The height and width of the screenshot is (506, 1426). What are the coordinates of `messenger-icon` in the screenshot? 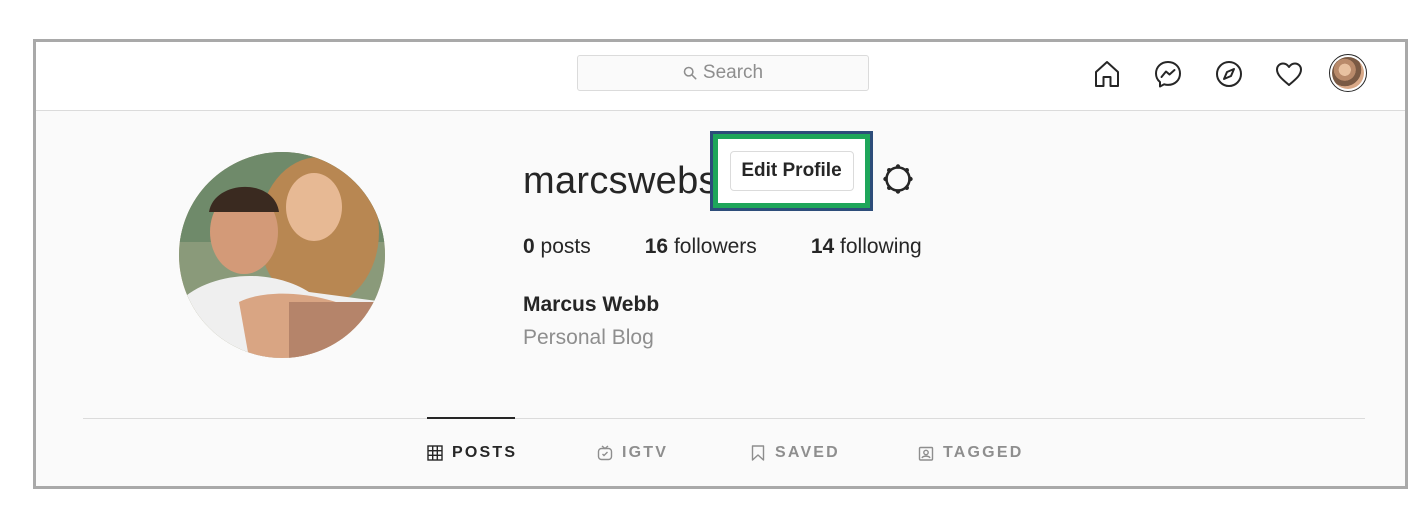 It's located at (1168, 74).